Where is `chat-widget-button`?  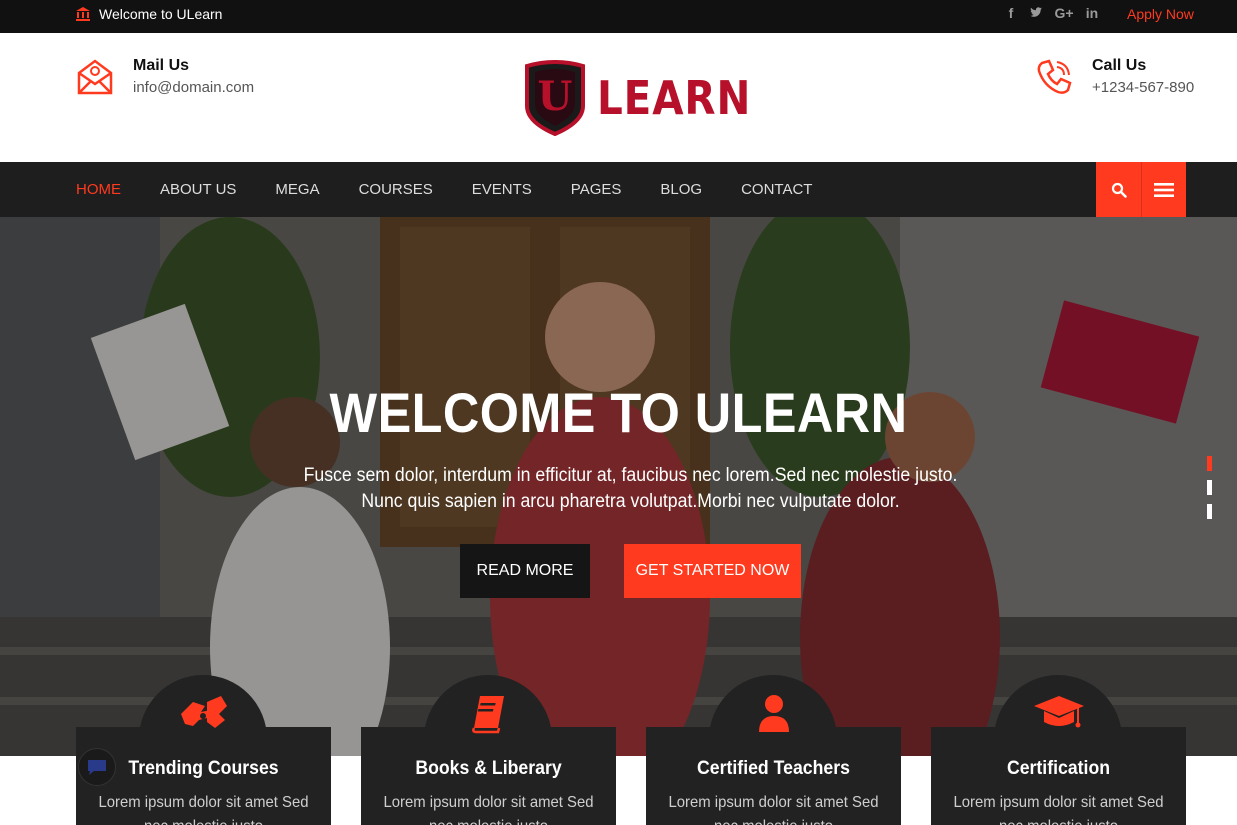
chat-widget-button is located at coordinates (97, 767).